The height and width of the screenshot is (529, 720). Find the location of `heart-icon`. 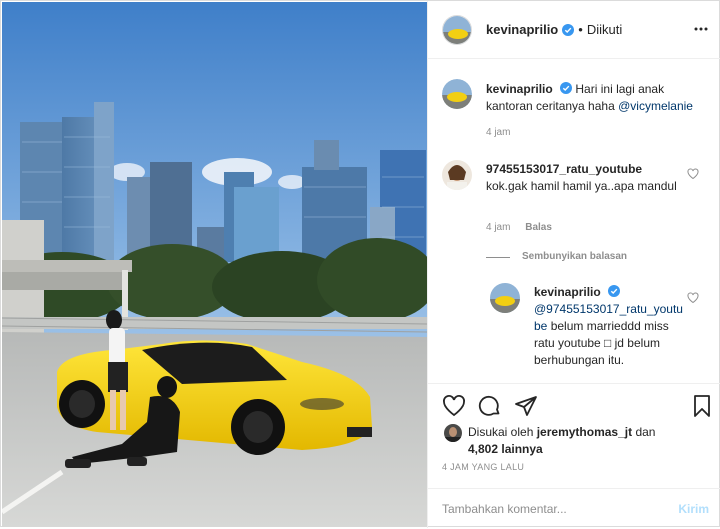

heart-icon is located at coordinates (454, 406).